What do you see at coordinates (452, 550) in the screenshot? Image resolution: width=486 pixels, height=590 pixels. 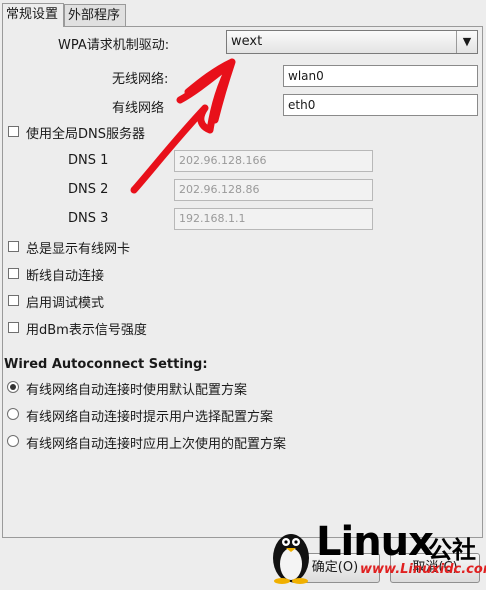 I see `watermark-brand-cn: 公社` at bounding box center [452, 550].